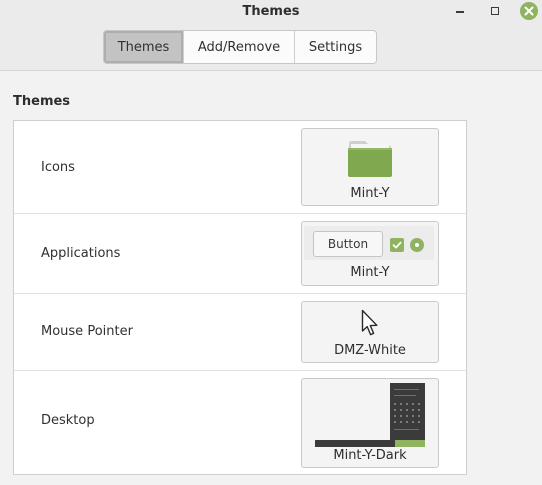 The image size is (542, 485). Describe the element at coordinates (240, 254) in the screenshot. I see `list-item-applications: Applications Button Mint-Y` at that location.